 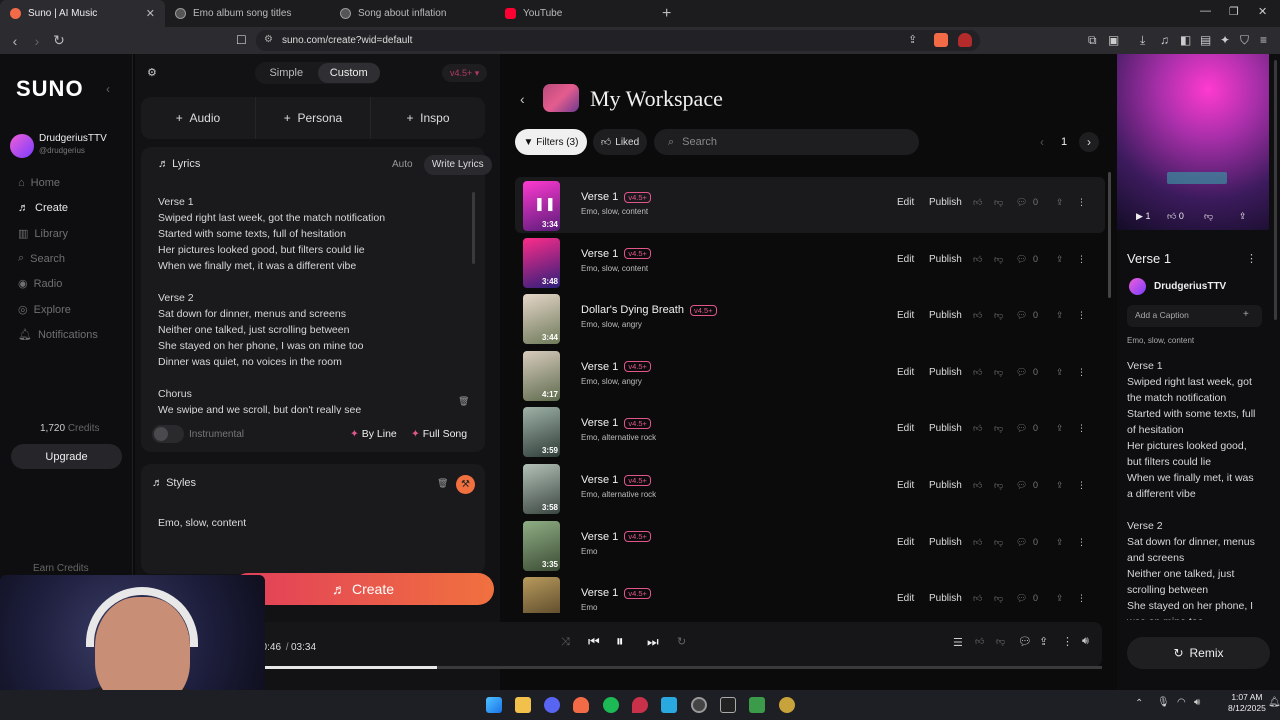 What do you see at coordinates (552, 705) in the screenshot?
I see `discord-icon` at bounding box center [552, 705].